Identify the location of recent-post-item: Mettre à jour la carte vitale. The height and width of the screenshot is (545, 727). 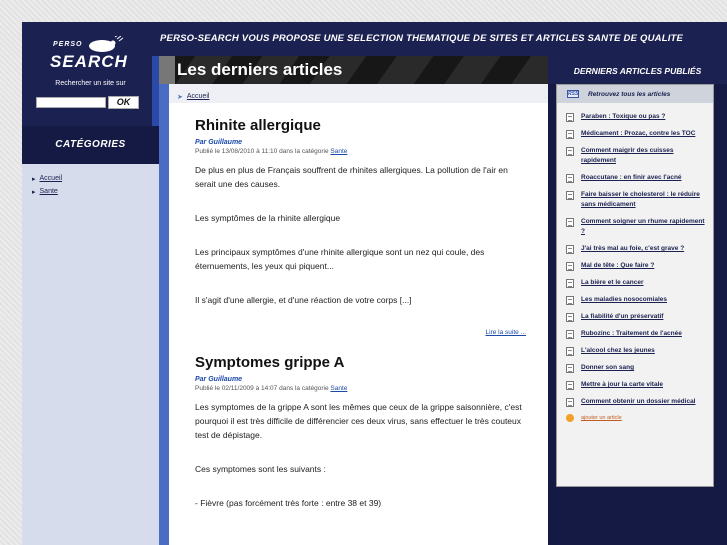
(637, 385).